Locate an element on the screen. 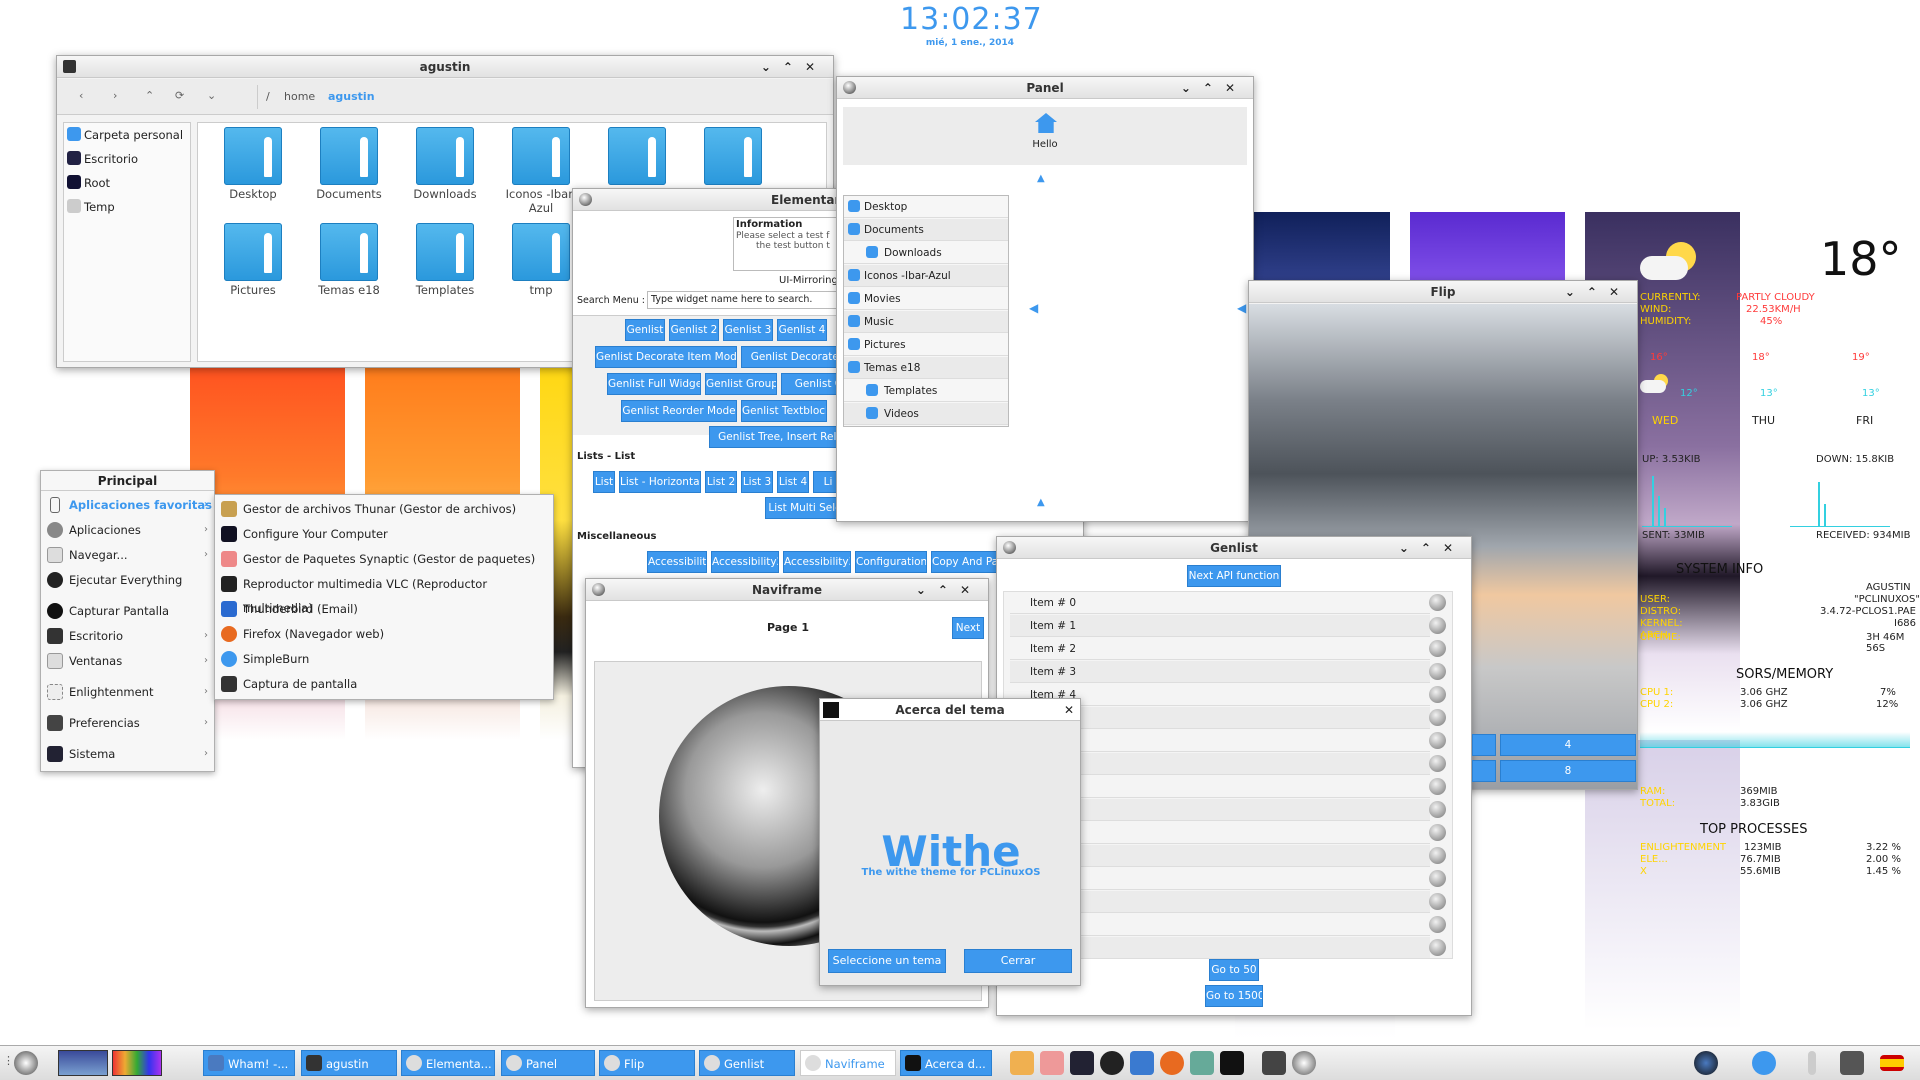 The image size is (1920, 1080). side-button-left-b is located at coordinates (1484, 771).